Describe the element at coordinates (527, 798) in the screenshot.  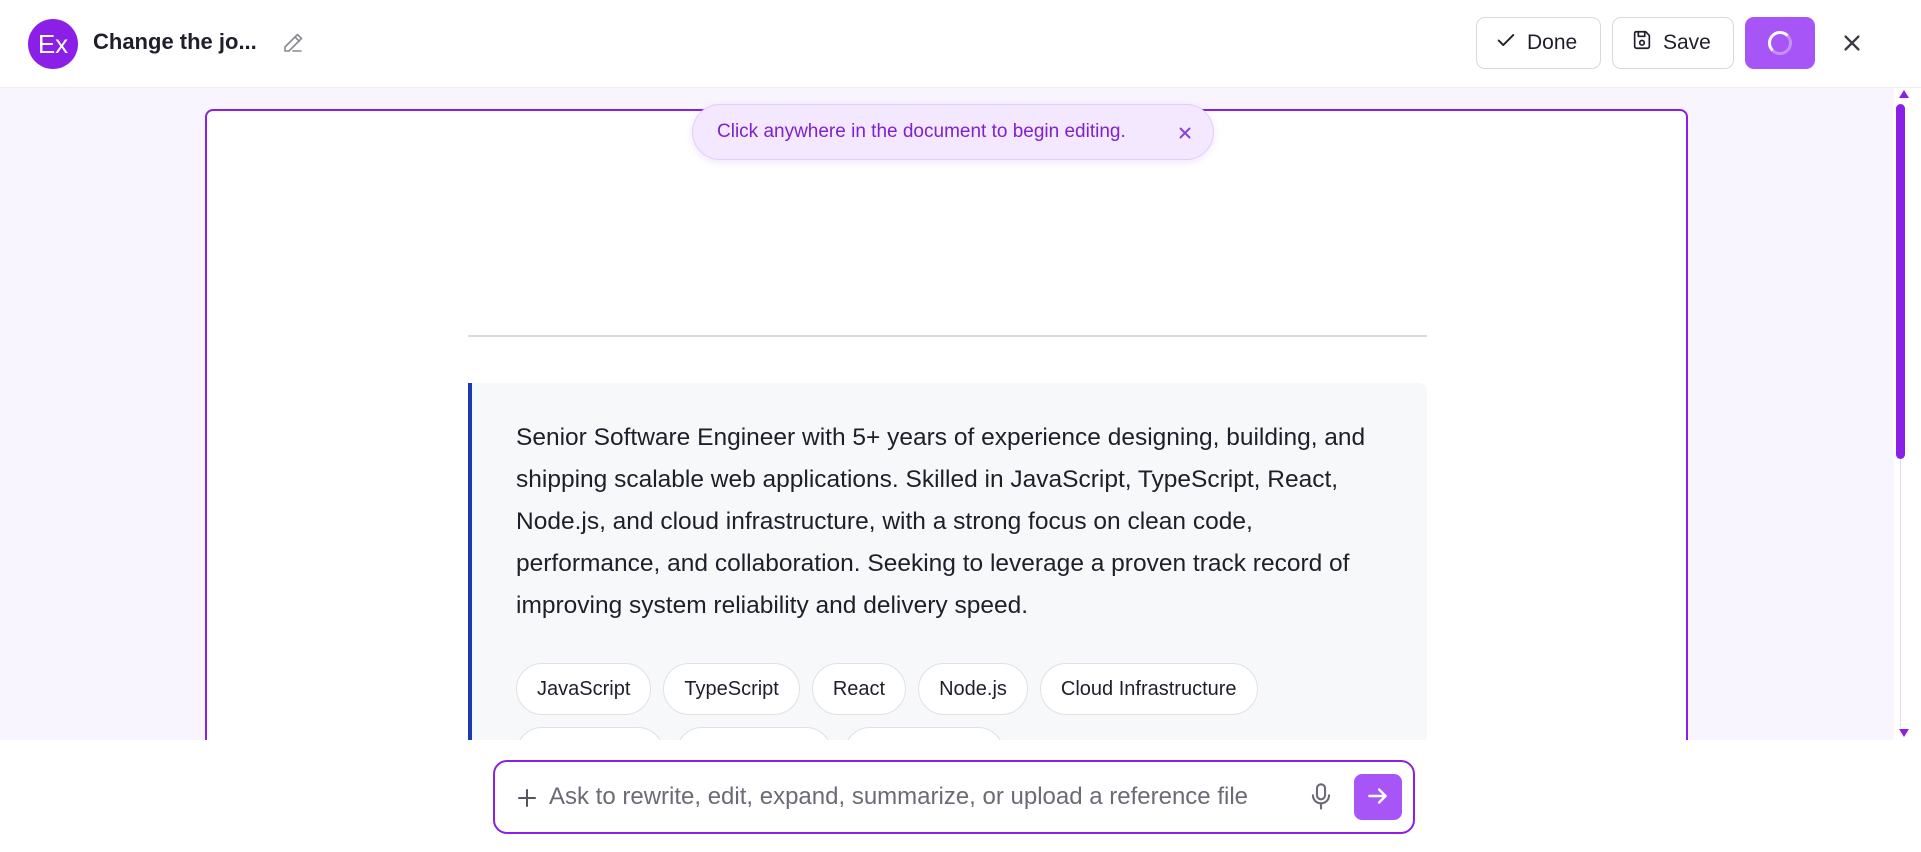
I see `plus-icon` at that location.